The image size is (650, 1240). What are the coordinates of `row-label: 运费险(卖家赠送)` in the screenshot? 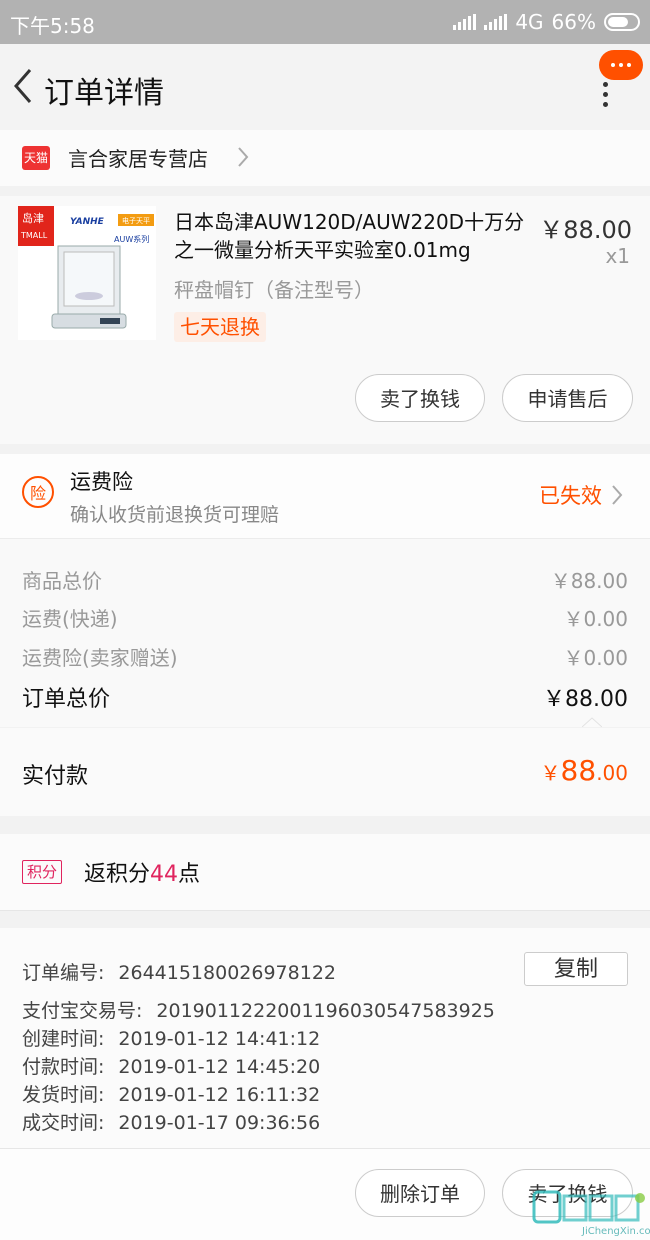 It's located at (100, 658).